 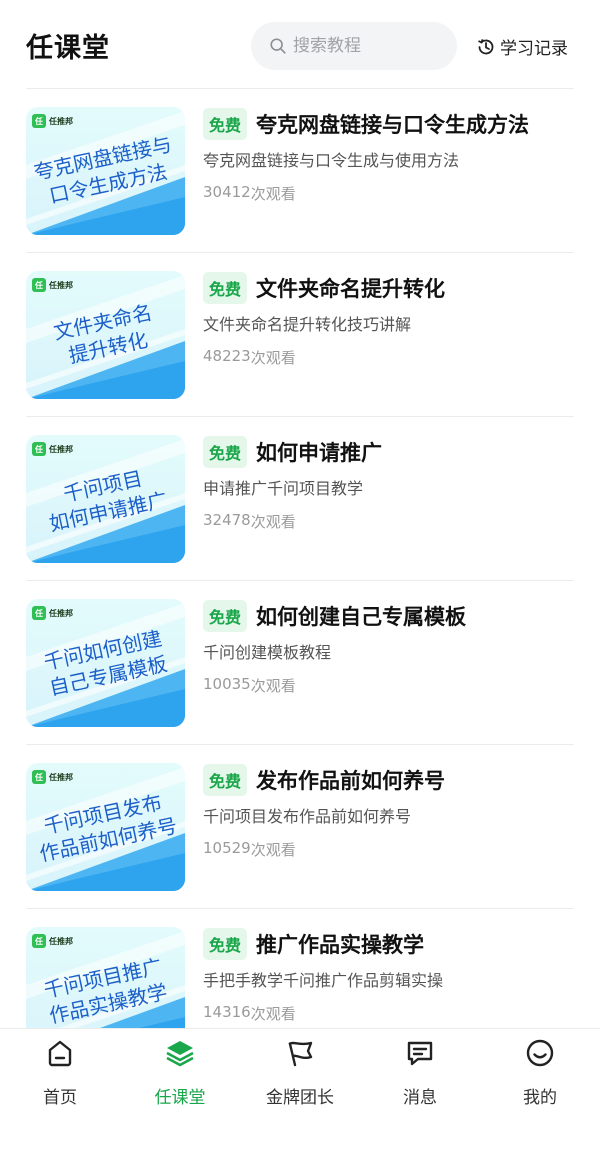 What do you see at coordinates (388, 193) in the screenshot?
I see `view-count: 30412 次观看` at bounding box center [388, 193].